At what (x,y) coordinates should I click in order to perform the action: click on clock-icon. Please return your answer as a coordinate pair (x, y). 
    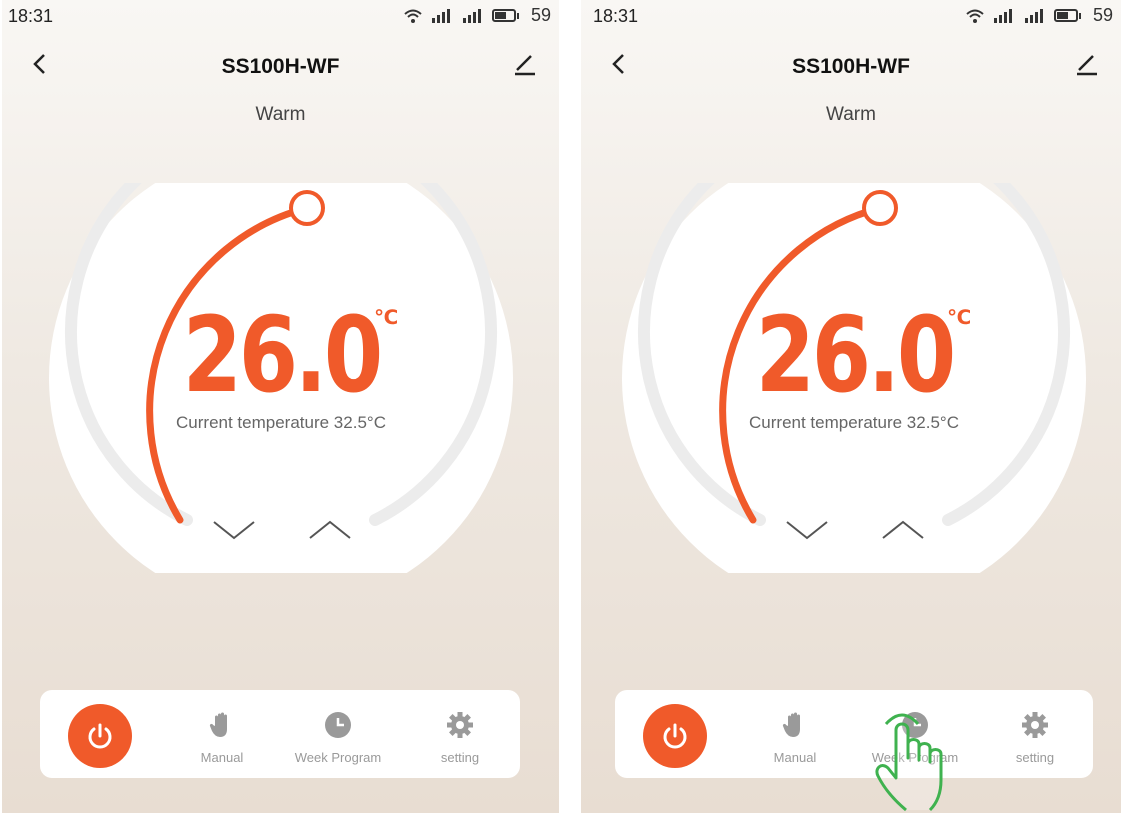
    Looking at the image, I should click on (338, 725).